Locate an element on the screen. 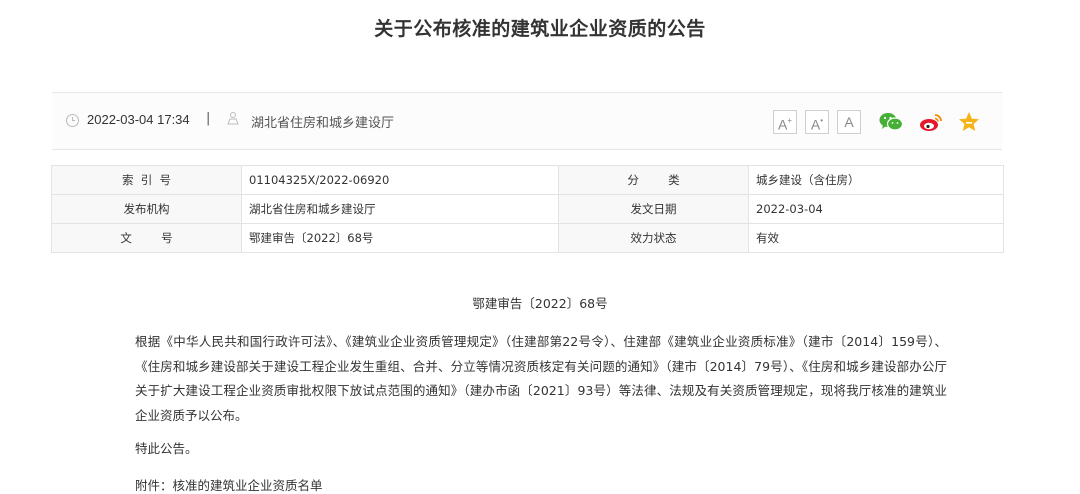  wechat-icon is located at coordinates (891, 122).